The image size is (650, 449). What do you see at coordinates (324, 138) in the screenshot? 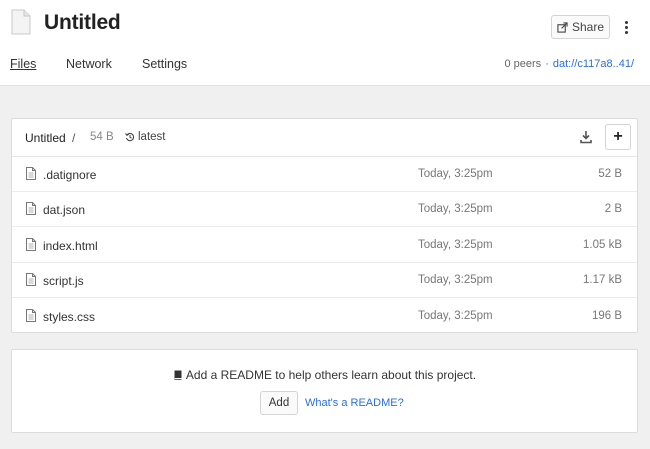
I see `breadcrumb: Untitled / 54 B latest +` at bounding box center [324, 138].